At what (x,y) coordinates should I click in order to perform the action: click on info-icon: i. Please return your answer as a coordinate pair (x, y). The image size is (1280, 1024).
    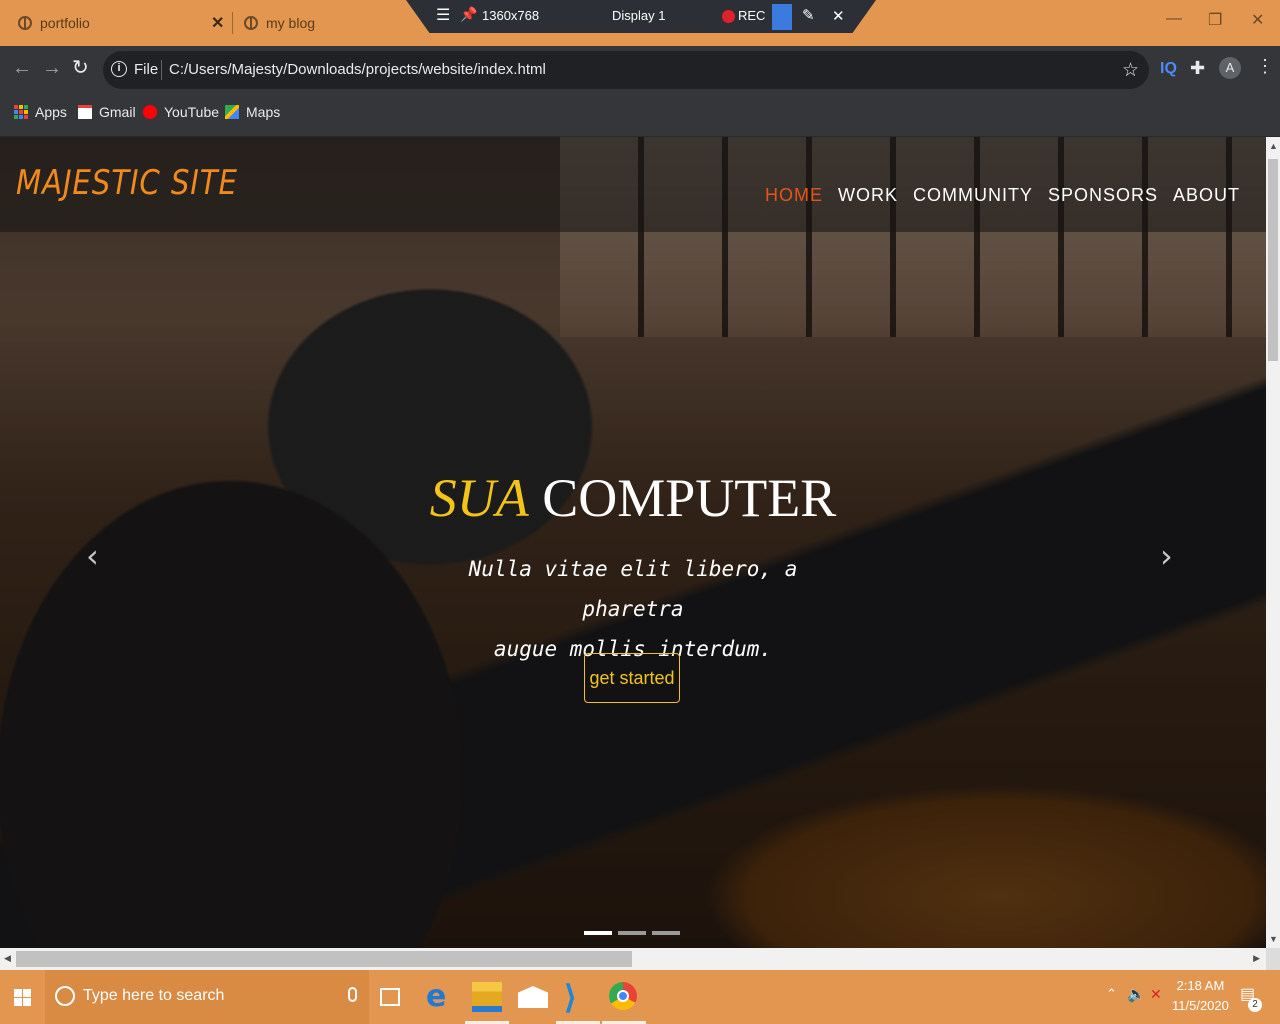
    Looking at the image, I should click on (119, 69).